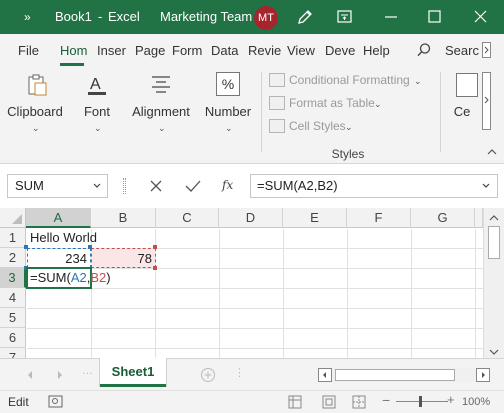  Describe the element at coordinates (206, 16) in the screenshot. I see `team-name: Marketing Team` at that location.